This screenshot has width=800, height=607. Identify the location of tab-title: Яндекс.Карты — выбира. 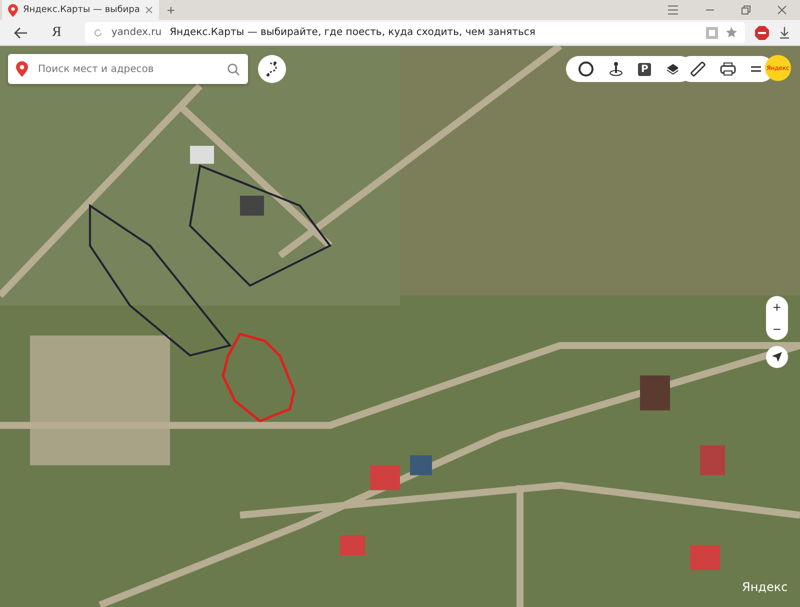
(81, 10).